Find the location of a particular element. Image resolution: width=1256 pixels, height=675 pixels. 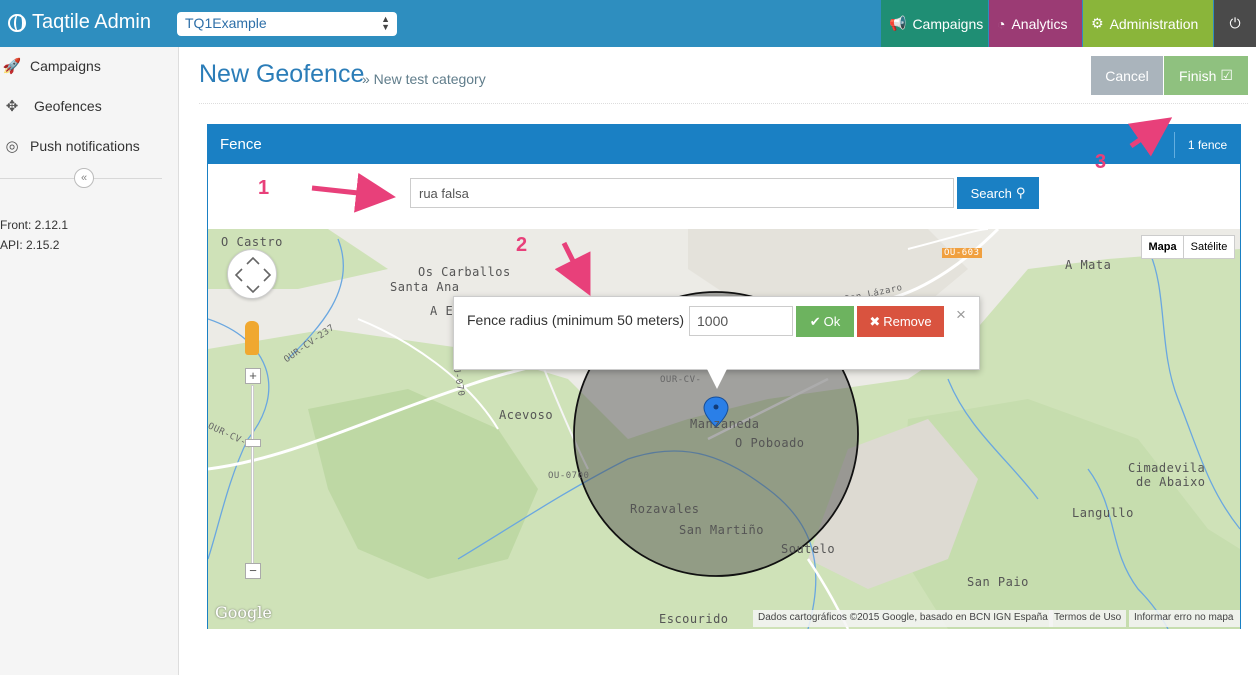

remove-button: ✖ Remove is located at coordinates (900, 321).